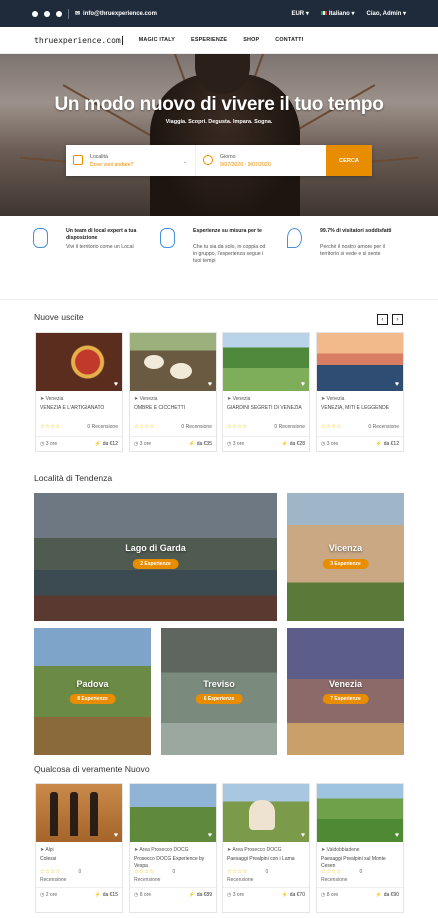  What do you see at coordinates (343, 850) in the screenshot?
I see `location-text: Valdobbiadene` at bounding box center [343, 850].